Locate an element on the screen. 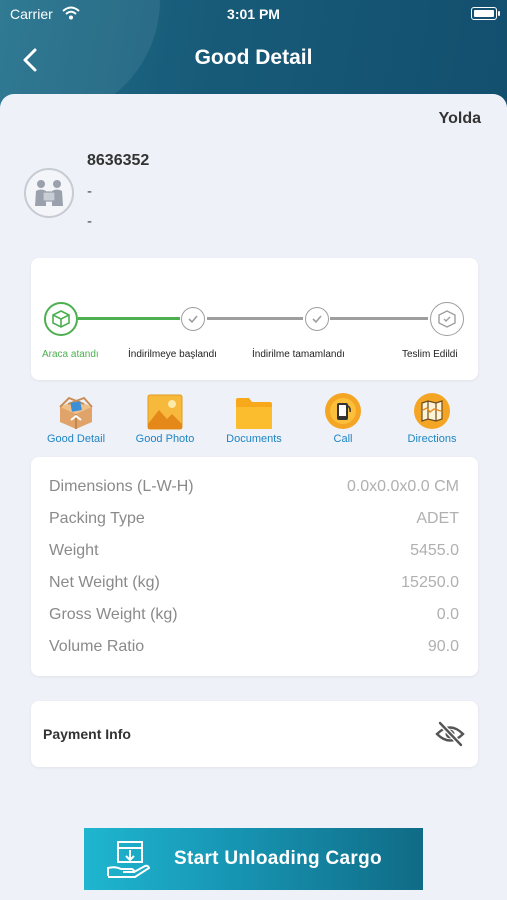 The width and height of the screenshot is (507, 900). start-unloading-button: Start Unloading Cargo is located at coordinates (253, 859).